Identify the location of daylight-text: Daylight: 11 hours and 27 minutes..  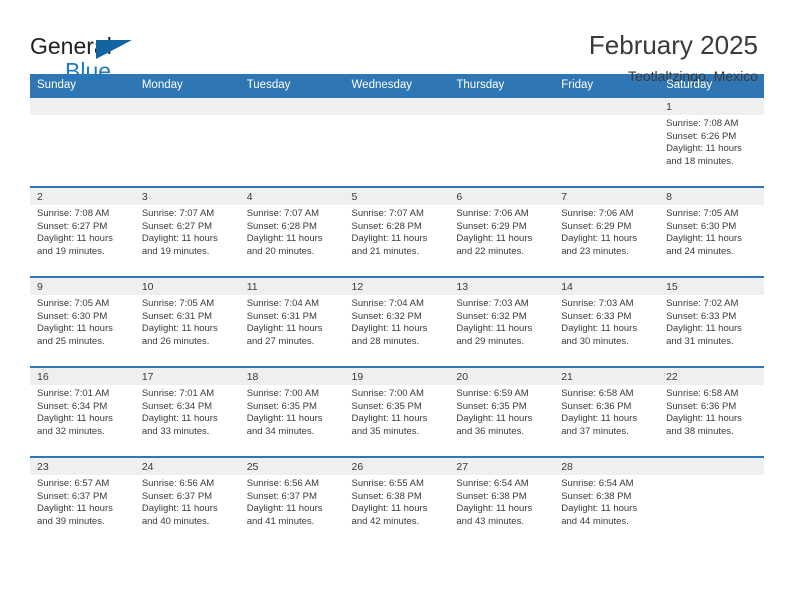
(284, 335).